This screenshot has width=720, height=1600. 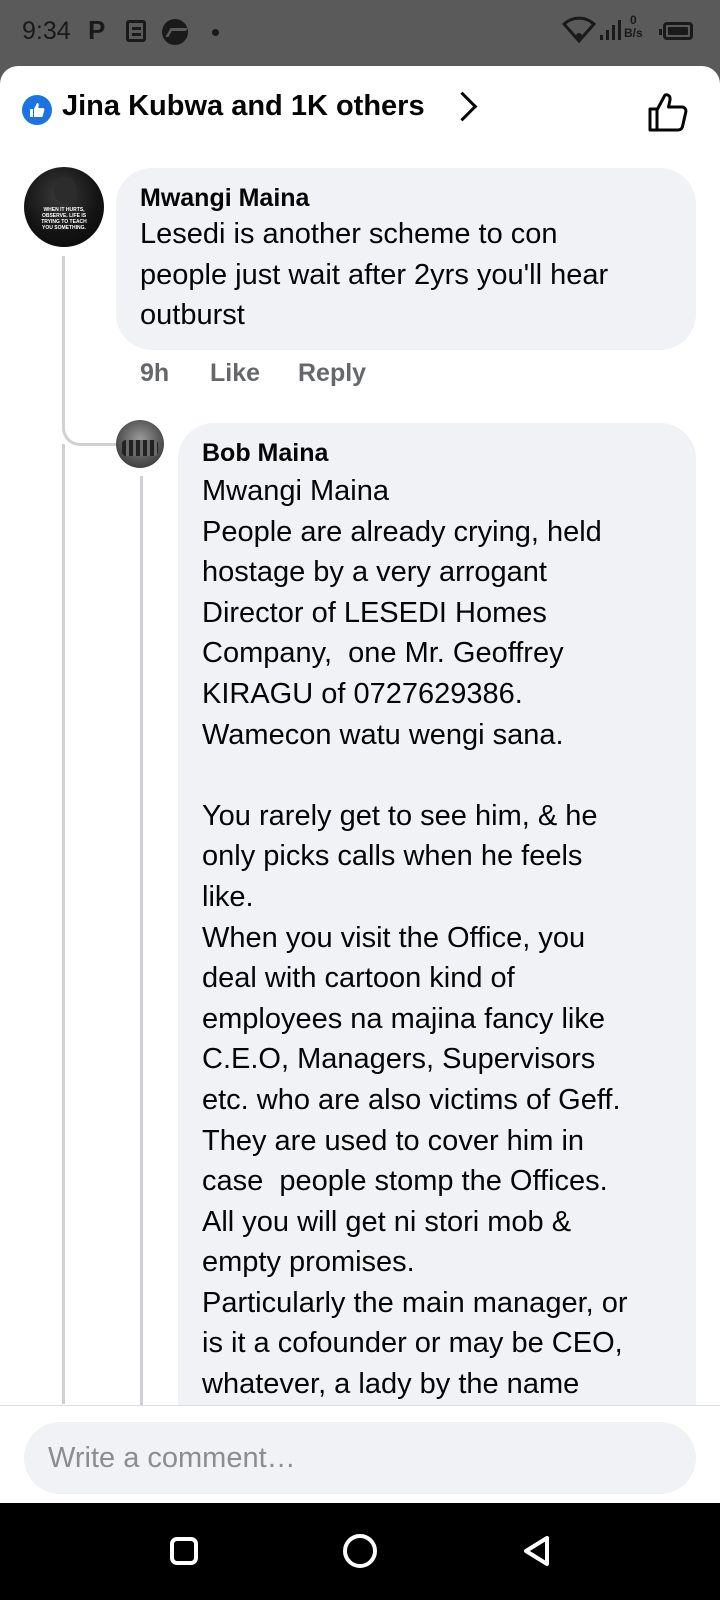 I want to click on avatar-bob-maina, so click(x=140, y=444).